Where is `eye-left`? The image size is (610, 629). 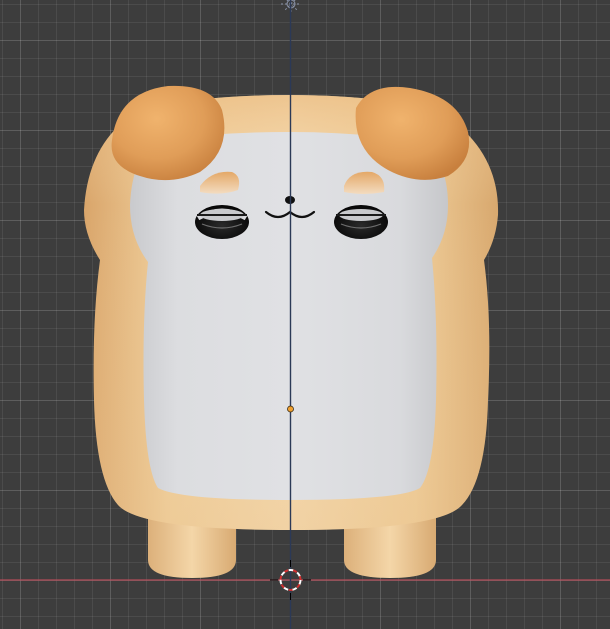
eye-left is located at coordinates (222, 222).